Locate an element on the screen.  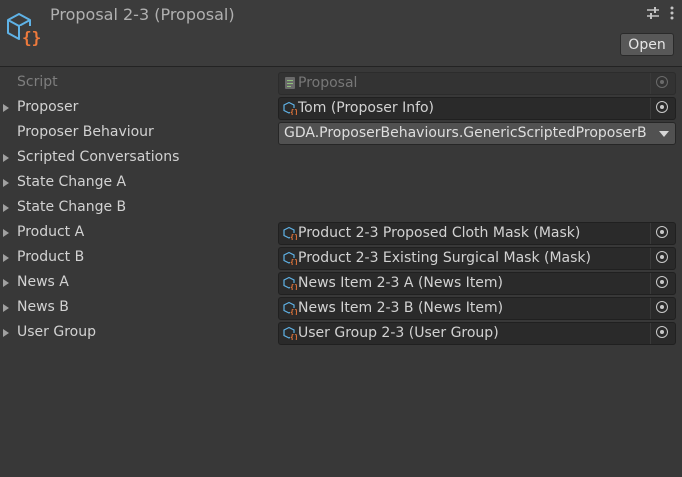
property-label: News B is located at coordinates (43, 307).